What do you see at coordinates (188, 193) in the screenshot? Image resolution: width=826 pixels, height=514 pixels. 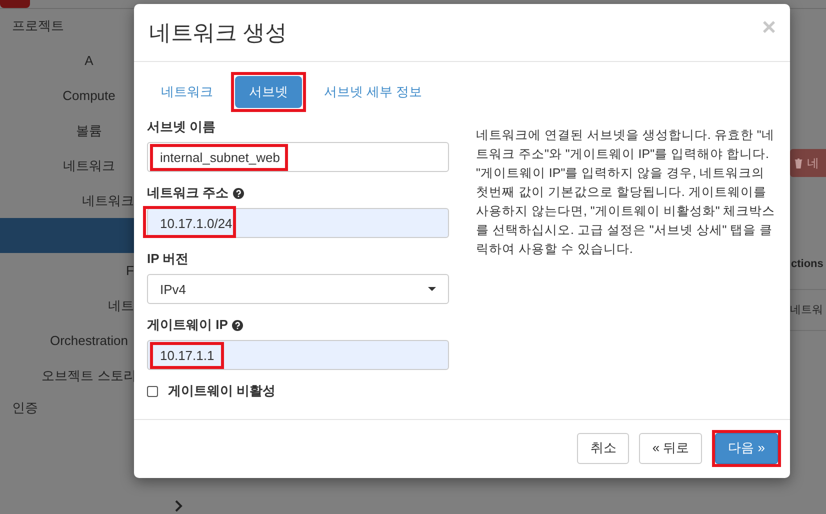 I see `field-label: 네트워크 주소` at bounding box center [188, 193].